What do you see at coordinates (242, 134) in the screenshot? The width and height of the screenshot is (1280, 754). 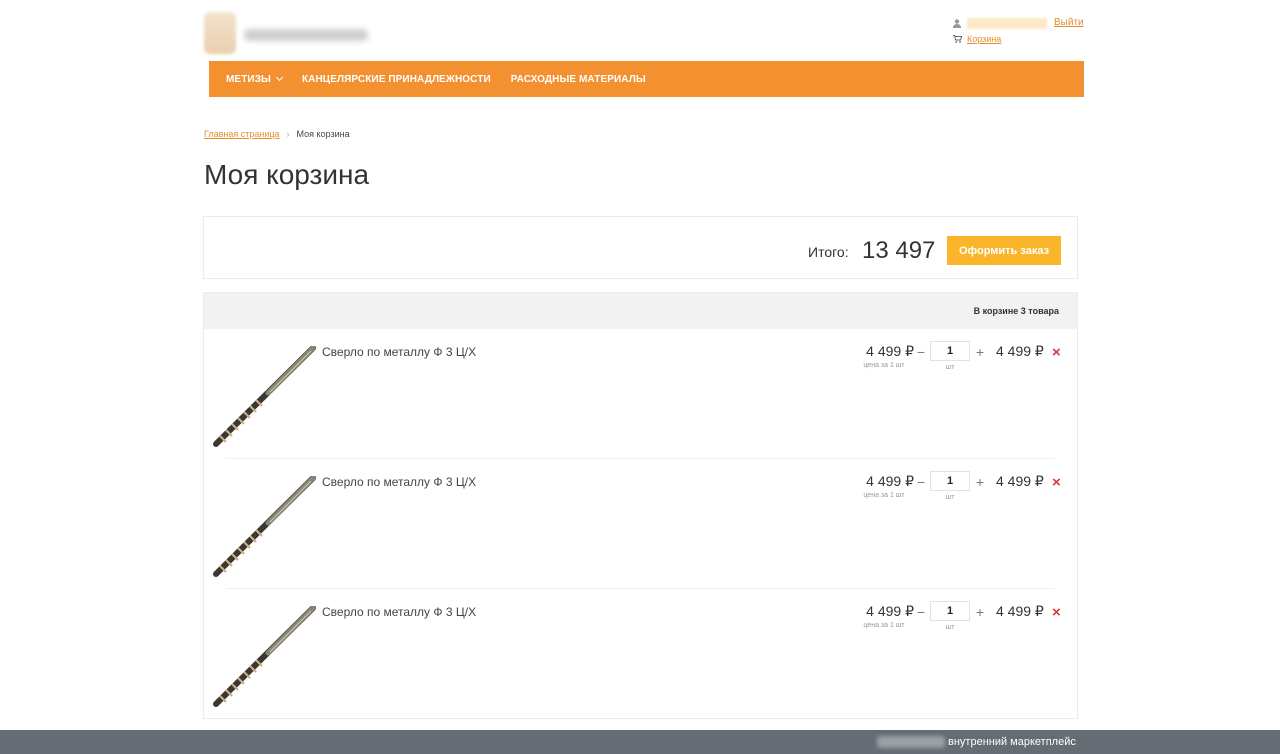 I see `breadcrumb-home-link: Главная страница` at bounding box center [242, 134].